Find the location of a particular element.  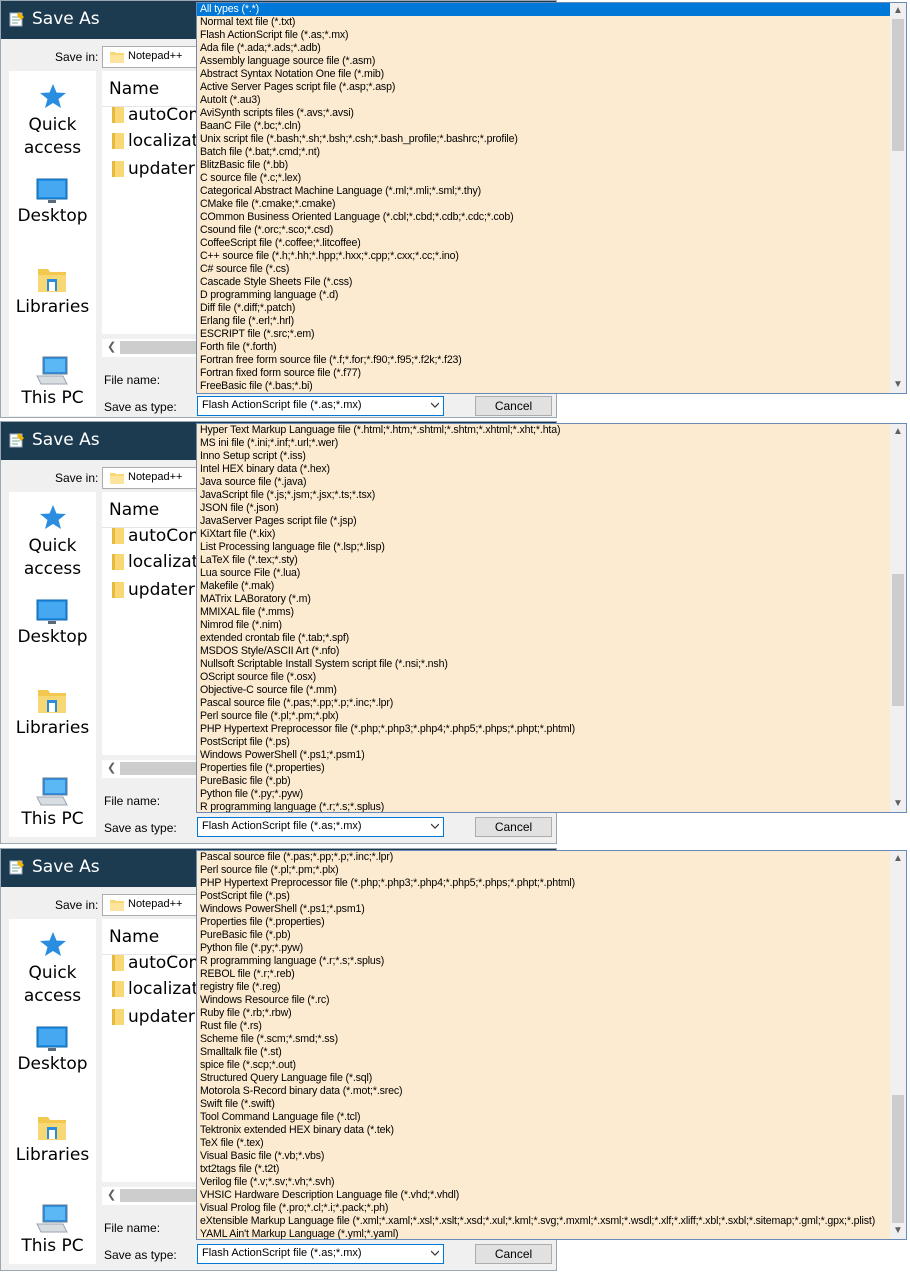

file-type-option: Makefile (*.mak) is located at coordinates (543, 586).